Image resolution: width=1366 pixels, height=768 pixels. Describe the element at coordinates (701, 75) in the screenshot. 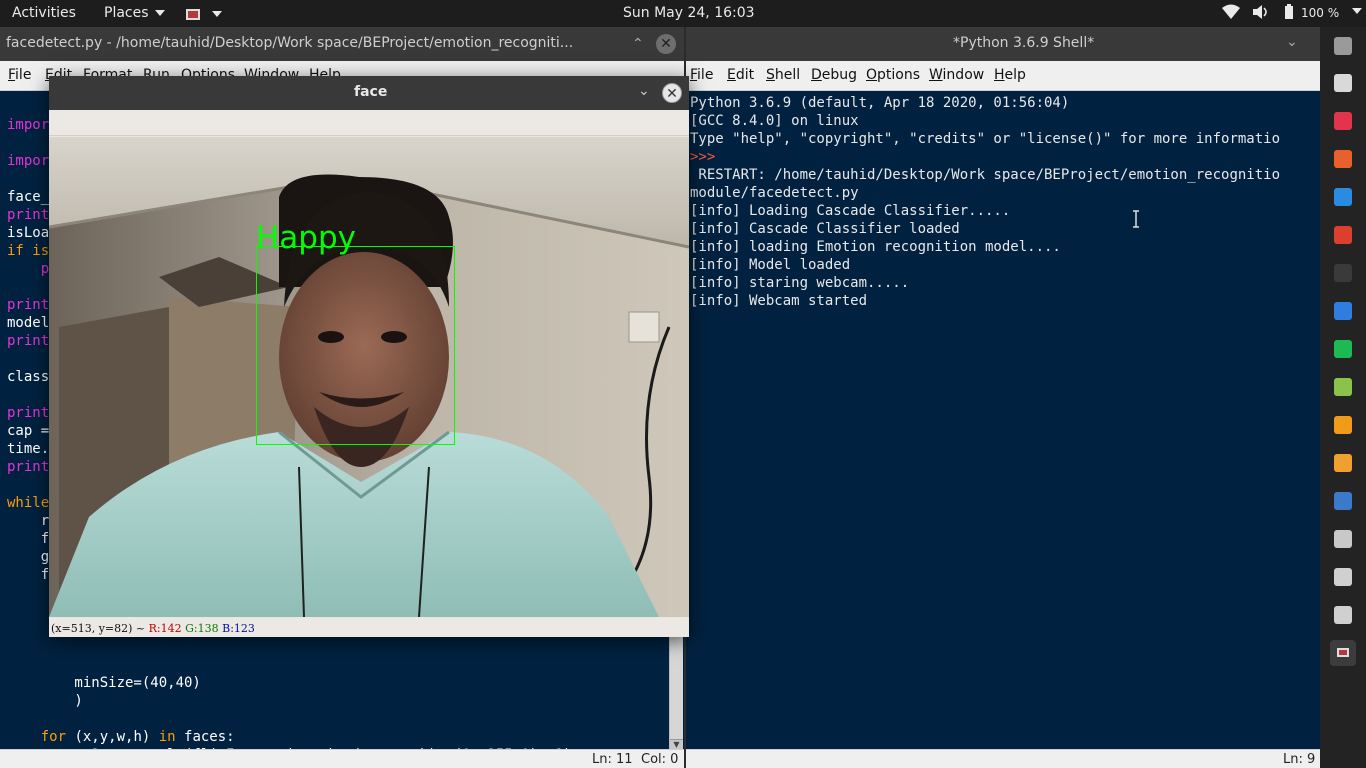

I see `shell-menu-file: File` at that location.